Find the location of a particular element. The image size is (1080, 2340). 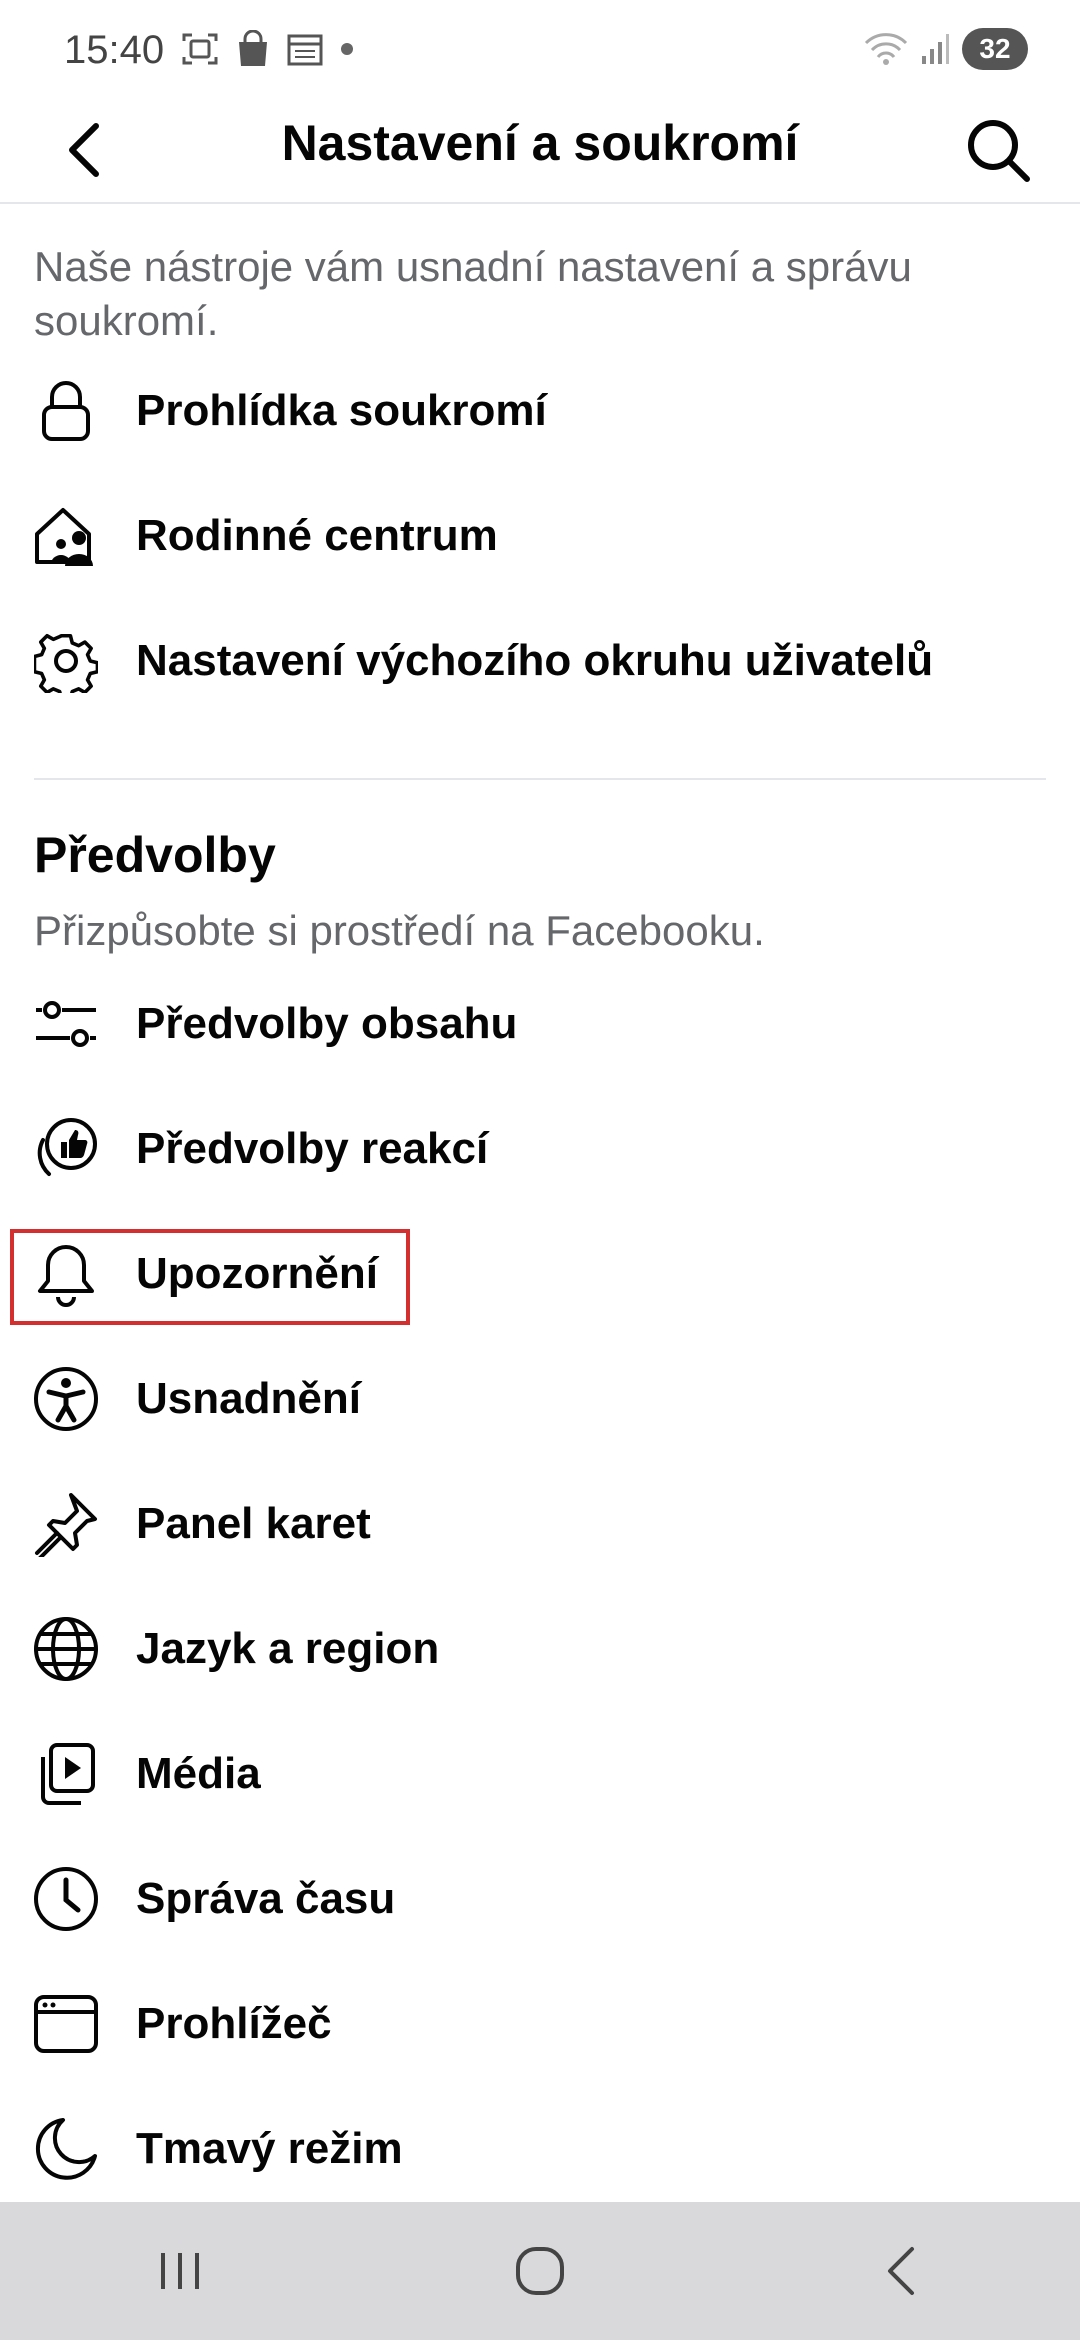

menu-item-dark-mode: Tmavý režim is located at coordinates (540, 2144).